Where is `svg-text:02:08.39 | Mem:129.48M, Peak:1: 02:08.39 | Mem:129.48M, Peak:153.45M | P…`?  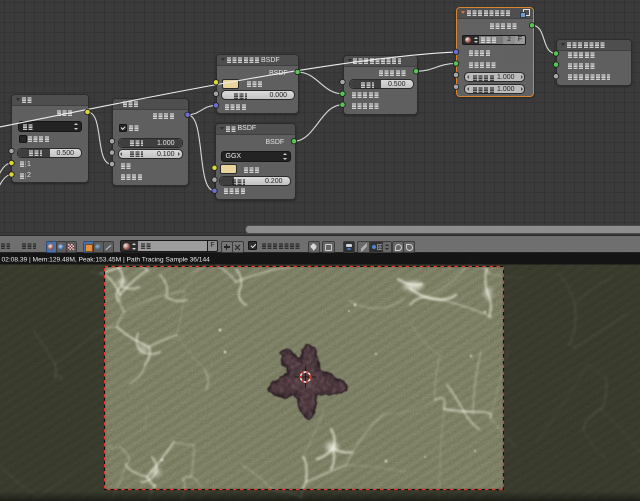 svg-text:02:08.39 | Mem:129.48M, Peak:1: 02:08.39 | Mem:129.48M, Peak:153.45M | P… is located at coordinates (106, 260).